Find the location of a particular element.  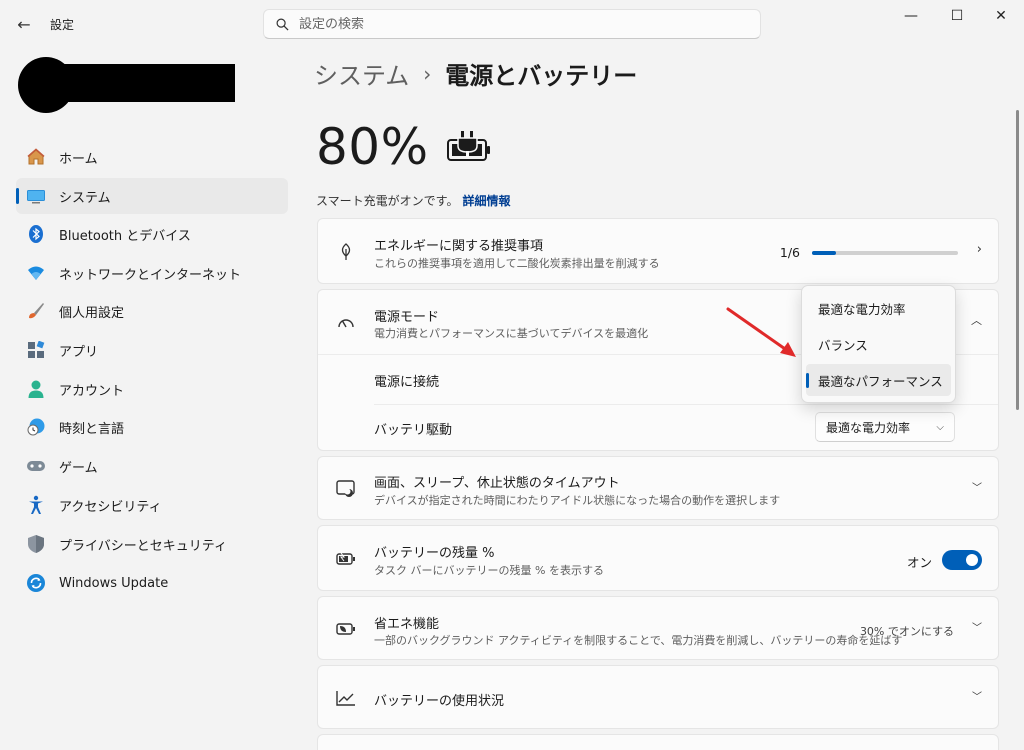

search-input is located at coordinates (514, 24).